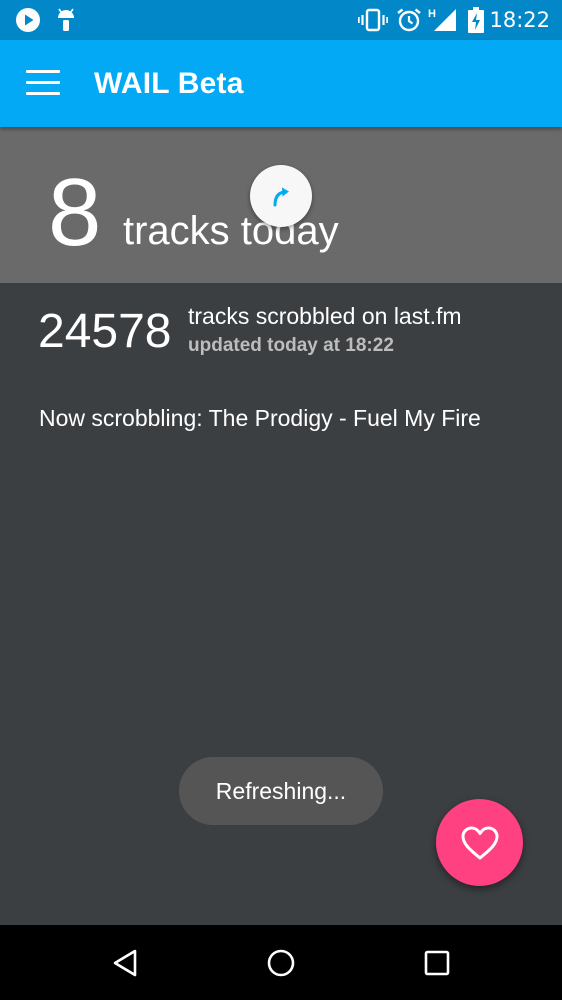 The width and height of the screenshot is (562, 1000). I want to click on status-bar: H 18:22, so click(281, 20).